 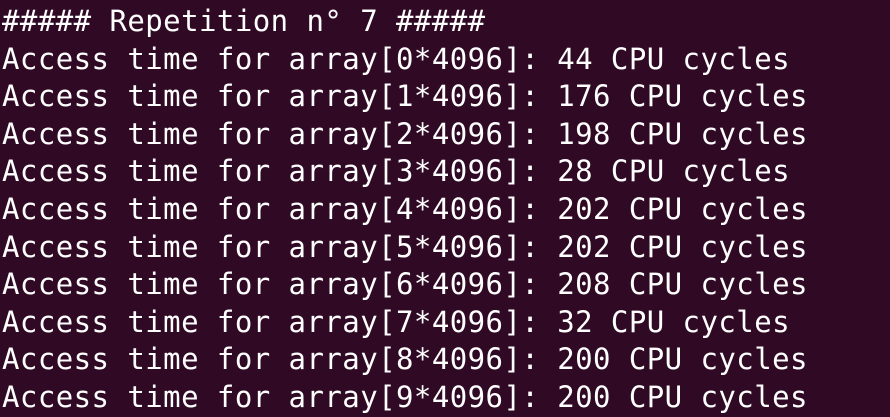 What do you see at coordinates (244, 21) in the screenshot?
I see `repetition-header: ##### Repetition n° 7 #####` at bounding box center [244, 21].